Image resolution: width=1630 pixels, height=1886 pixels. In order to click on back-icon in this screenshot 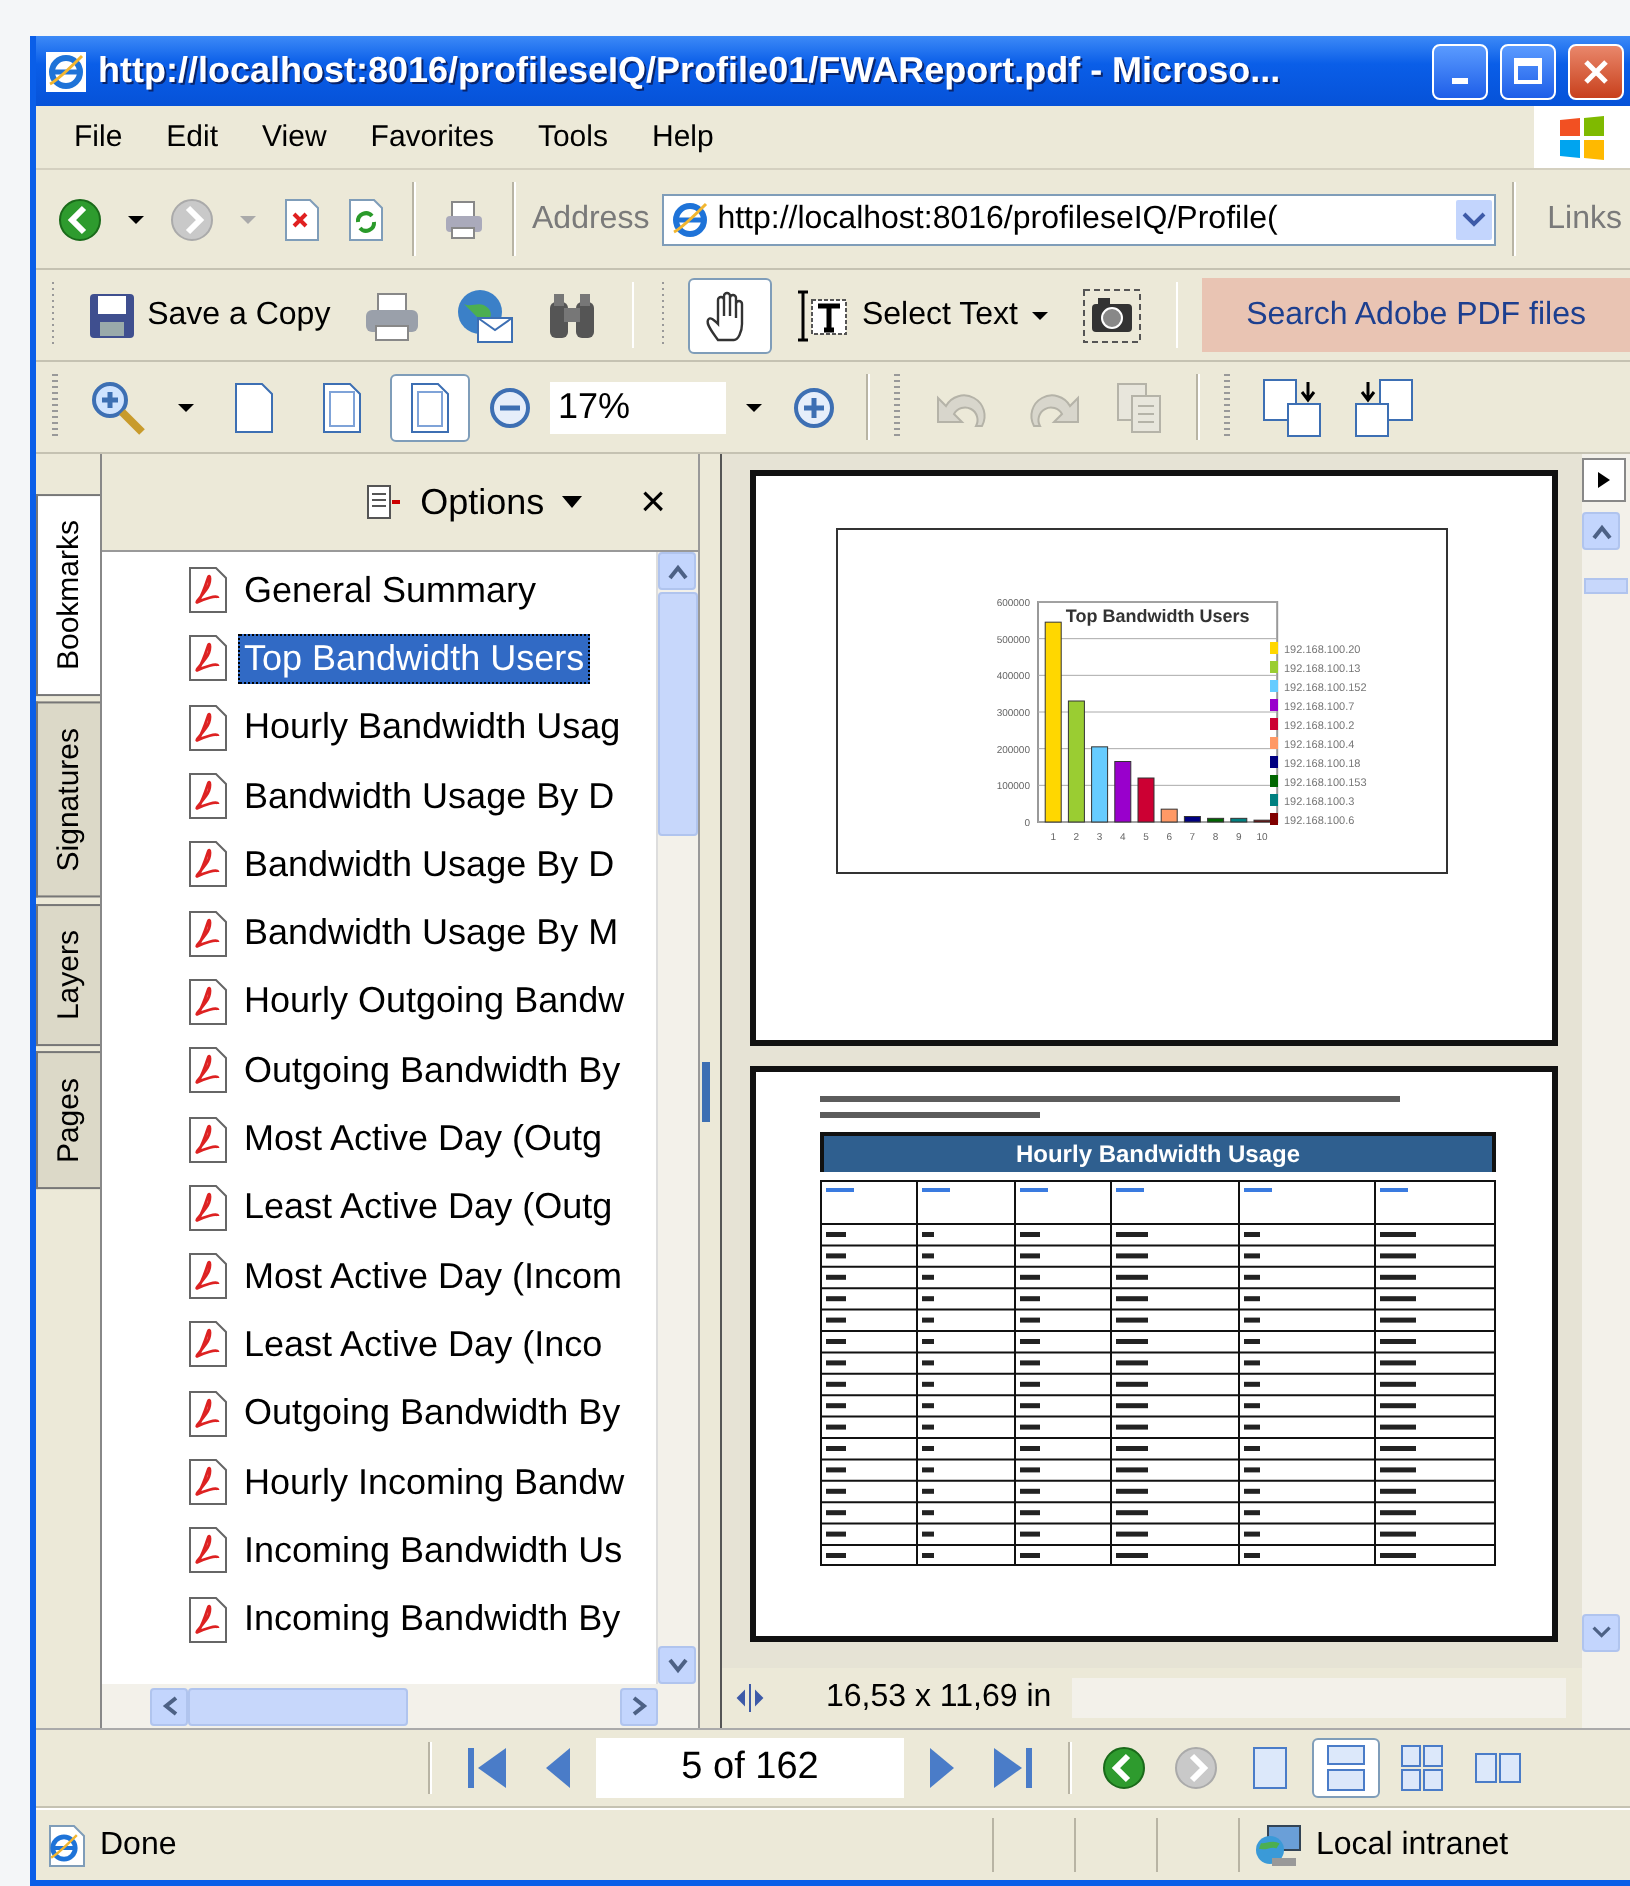, I will do `click(80, 219)`.